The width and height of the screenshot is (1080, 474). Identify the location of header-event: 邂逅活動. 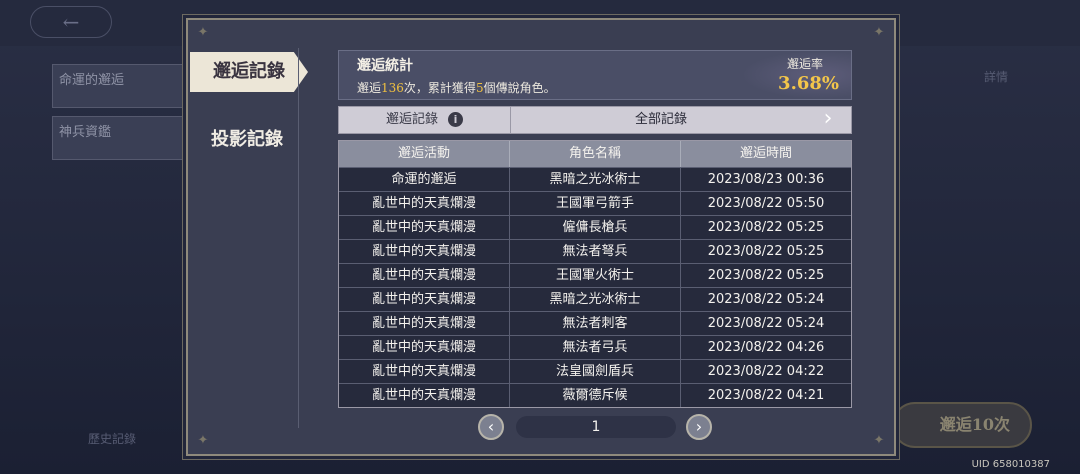
(424, 154).